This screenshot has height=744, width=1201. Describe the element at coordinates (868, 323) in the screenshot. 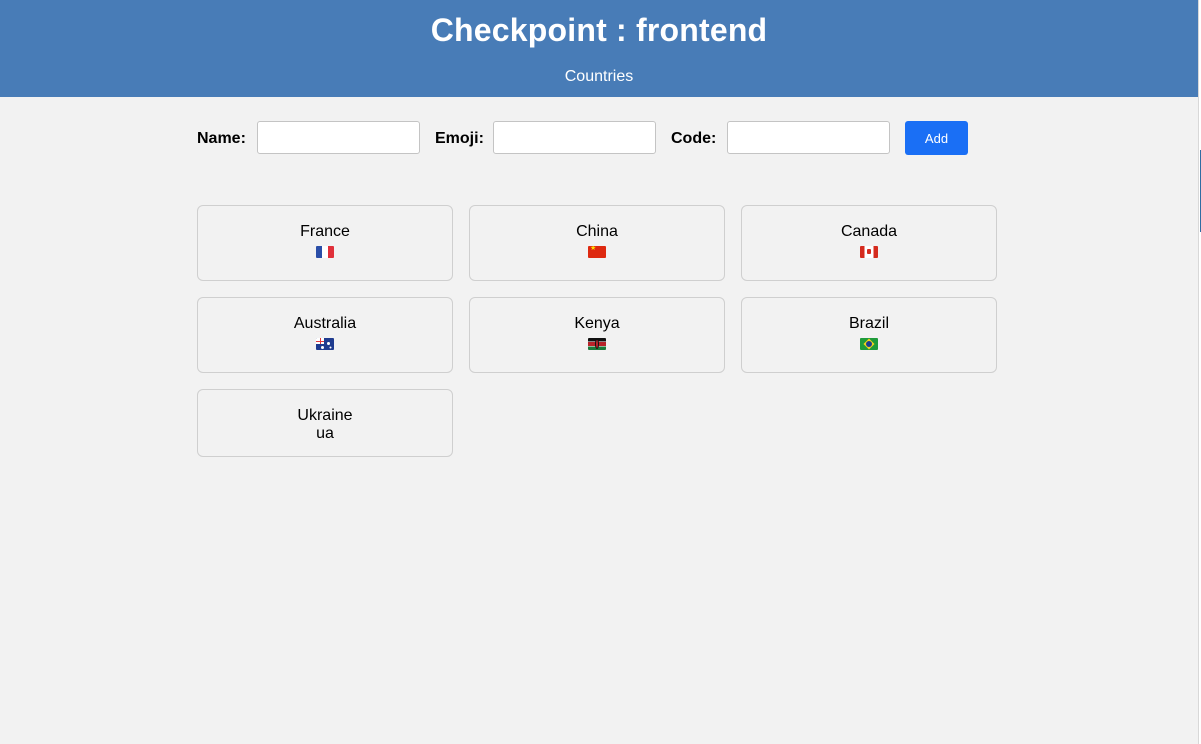

I see `country-name: Brazil` at that location.